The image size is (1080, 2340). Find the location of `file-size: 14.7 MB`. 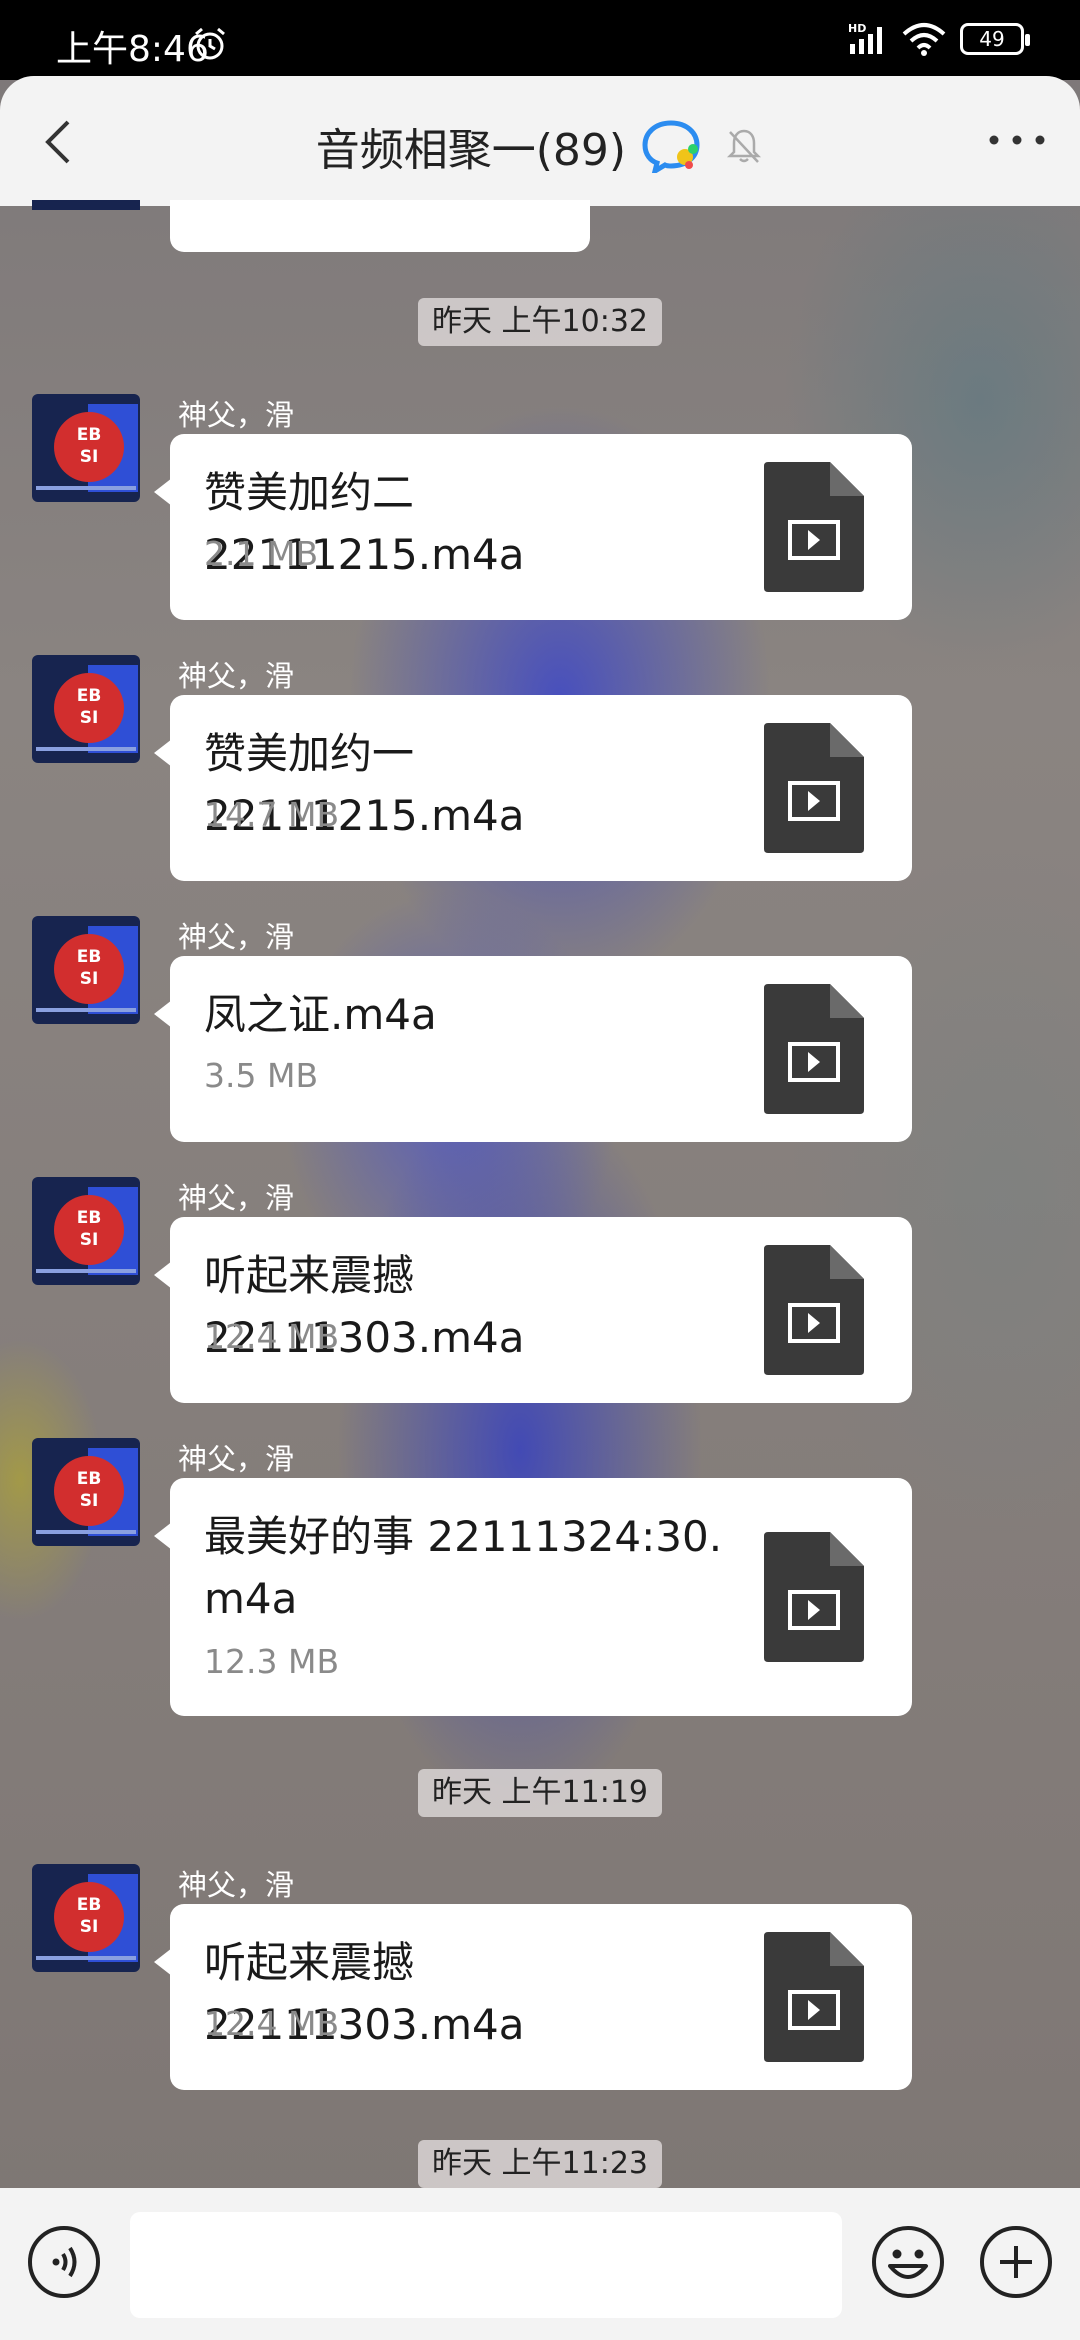

file-size: 14.7 MB is located at coordinates (272, 814).